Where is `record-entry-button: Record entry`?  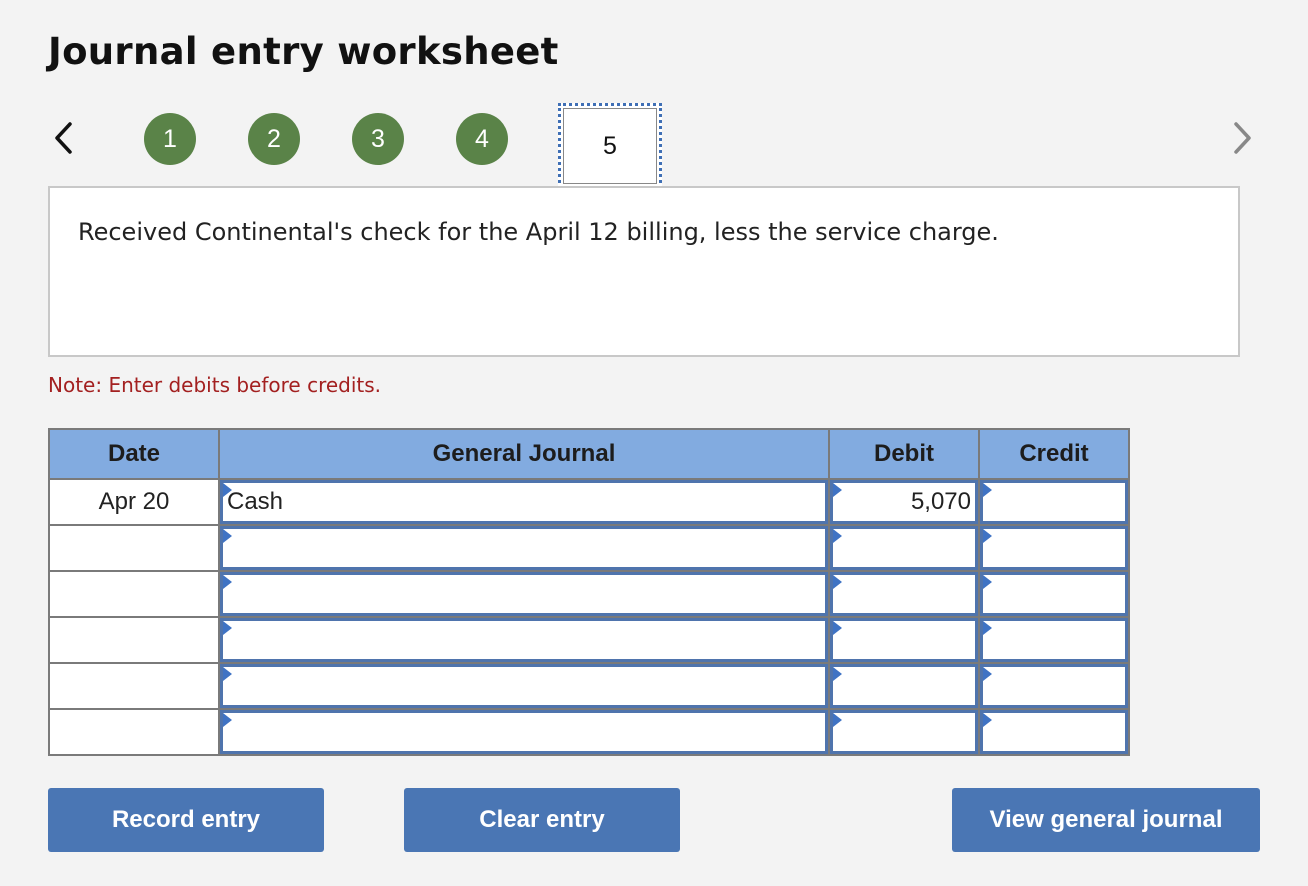
record-entry-button: Record entry is located at coordinates (186, 820).